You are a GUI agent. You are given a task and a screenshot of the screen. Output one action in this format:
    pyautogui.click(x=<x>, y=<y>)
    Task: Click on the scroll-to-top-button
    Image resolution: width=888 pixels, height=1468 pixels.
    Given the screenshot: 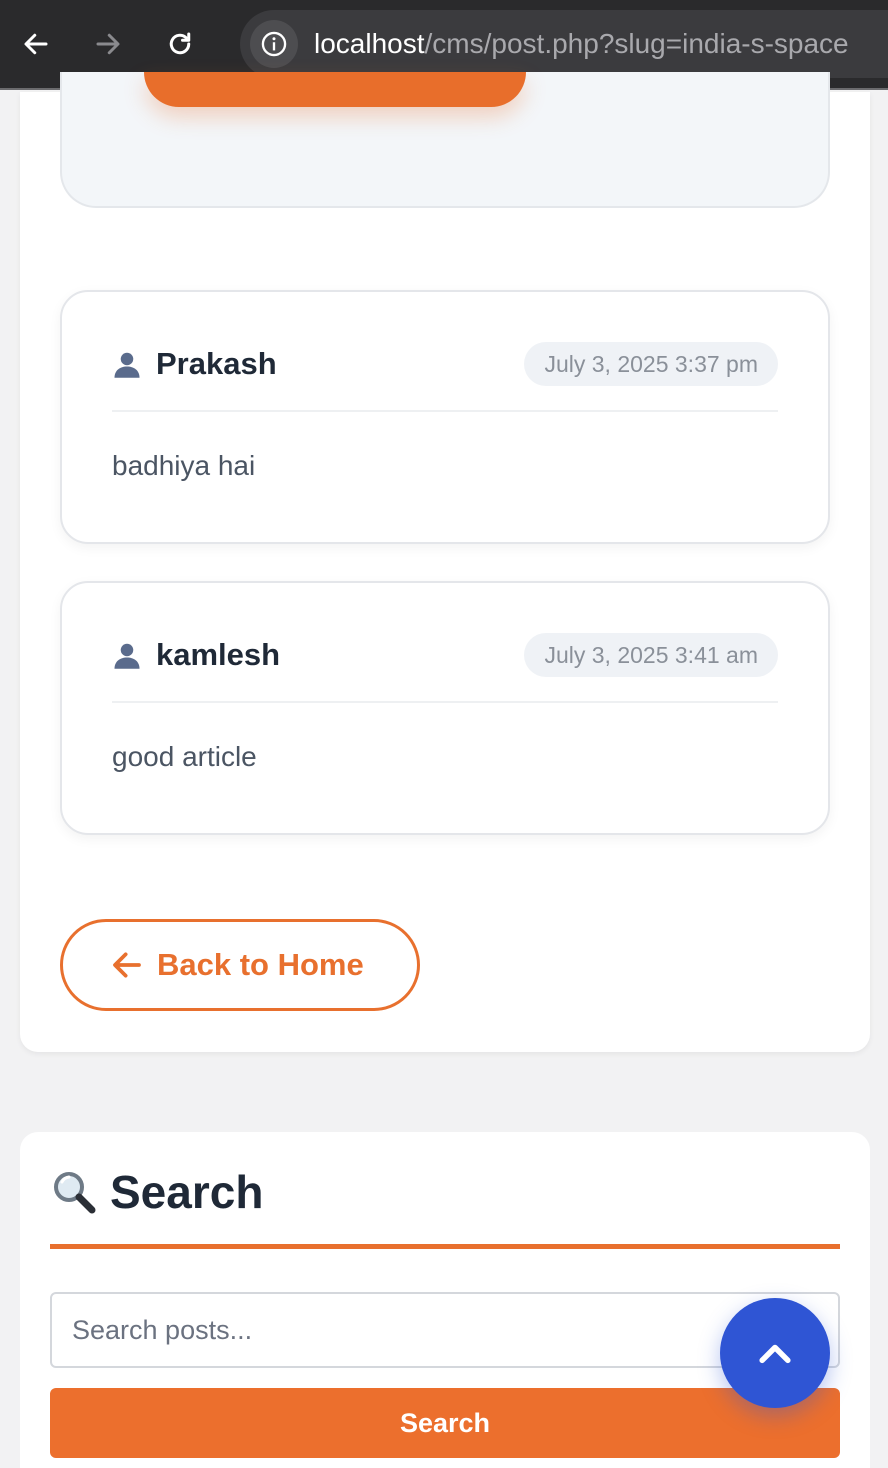 What is the action you would take?
    pyautogui.click(x=775, y=1353)
    